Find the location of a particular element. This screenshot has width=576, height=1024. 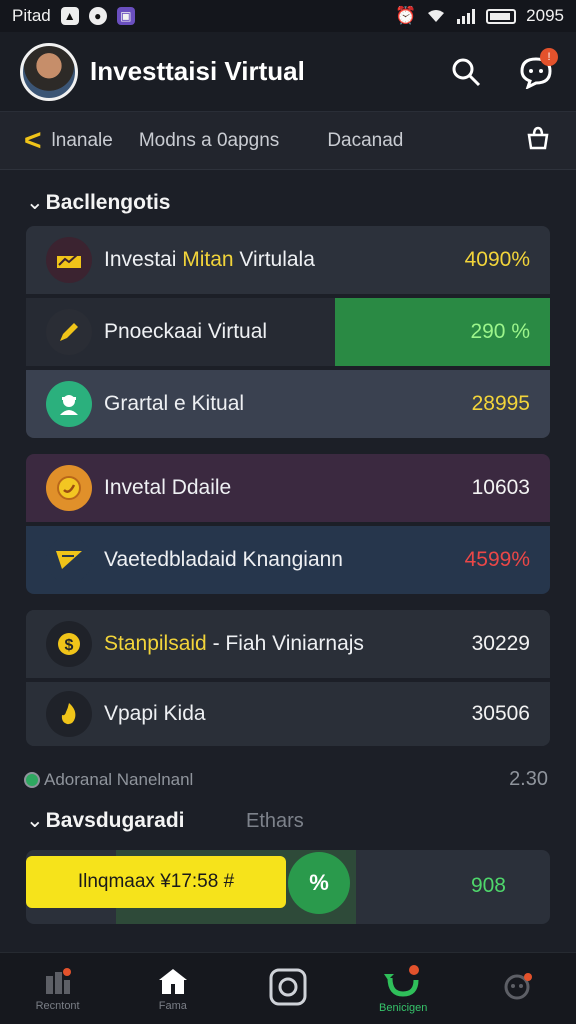

worker-icon is located at coordinates (69, 404).